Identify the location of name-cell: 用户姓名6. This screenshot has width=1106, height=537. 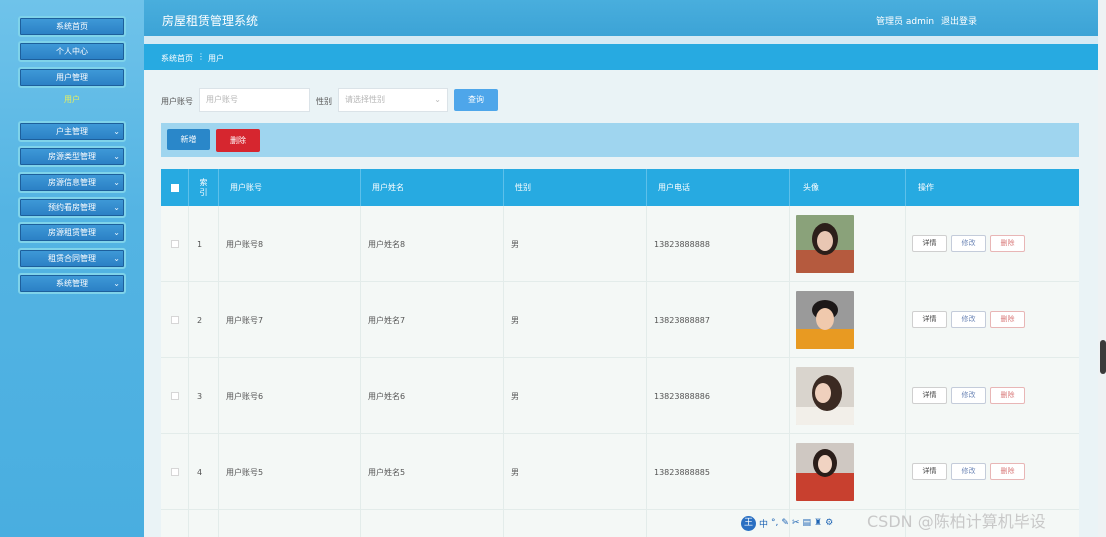
(432, 396).